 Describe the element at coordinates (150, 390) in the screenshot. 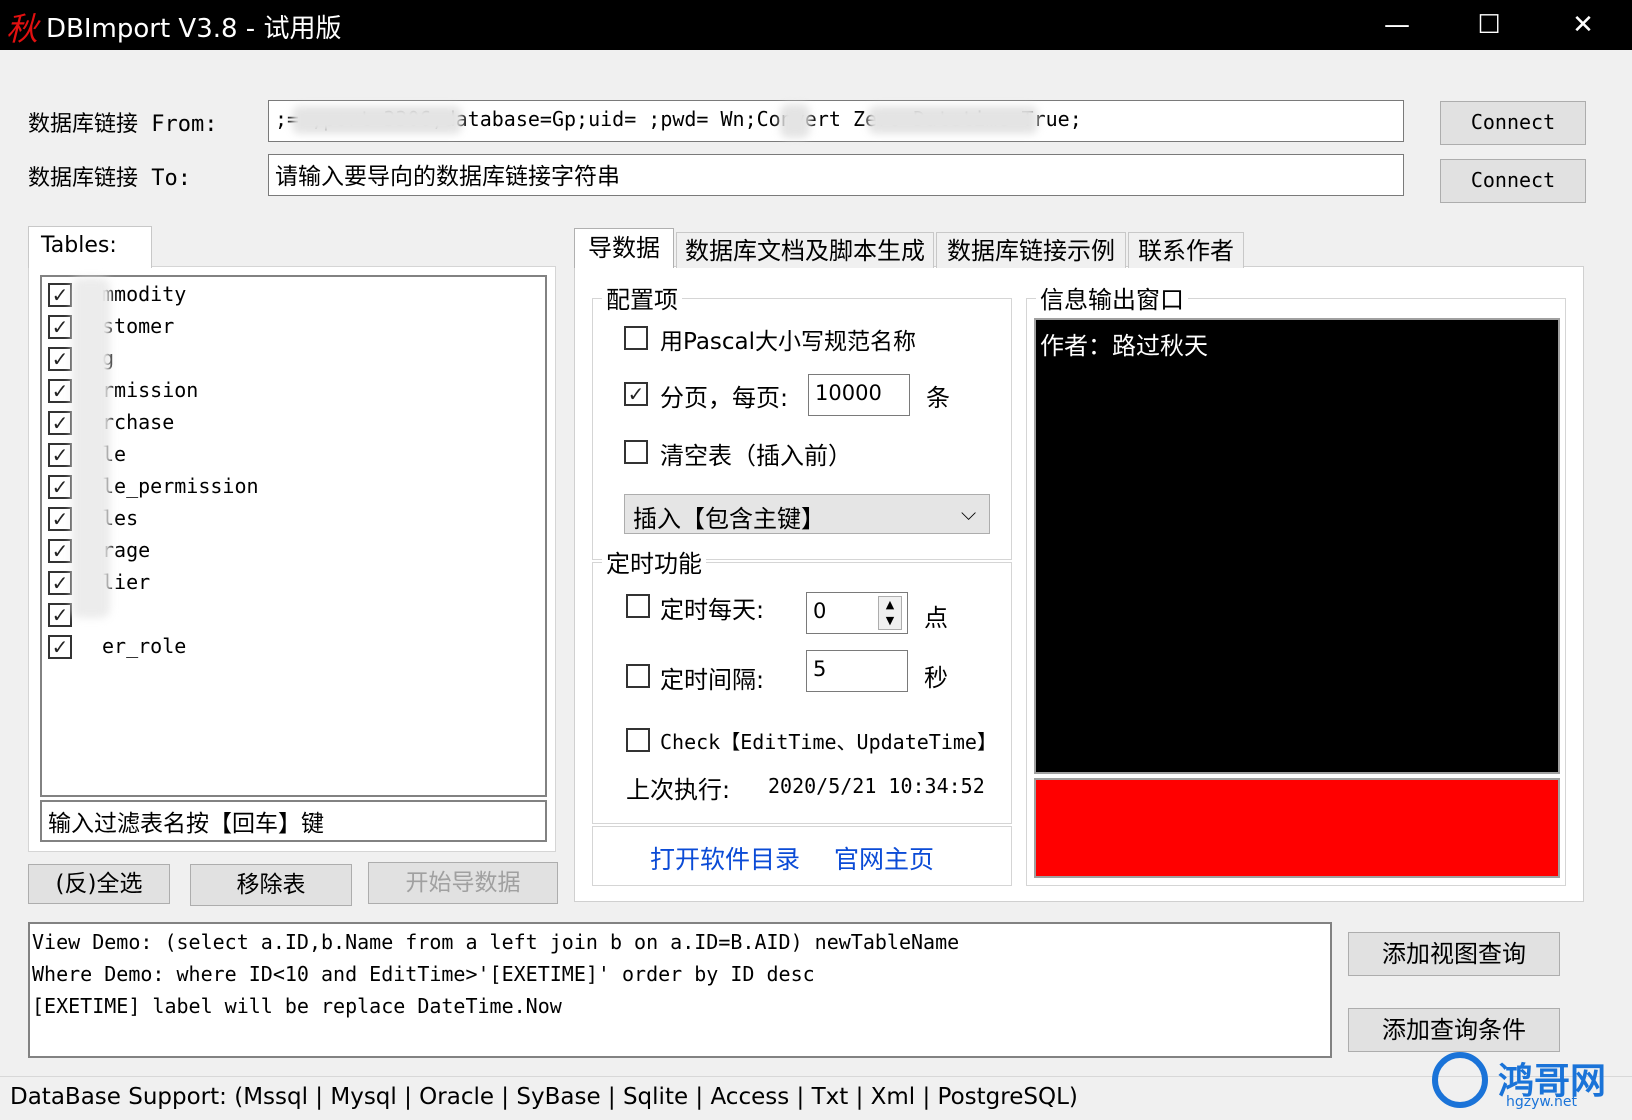

I see `table-name: rmission` at that location.